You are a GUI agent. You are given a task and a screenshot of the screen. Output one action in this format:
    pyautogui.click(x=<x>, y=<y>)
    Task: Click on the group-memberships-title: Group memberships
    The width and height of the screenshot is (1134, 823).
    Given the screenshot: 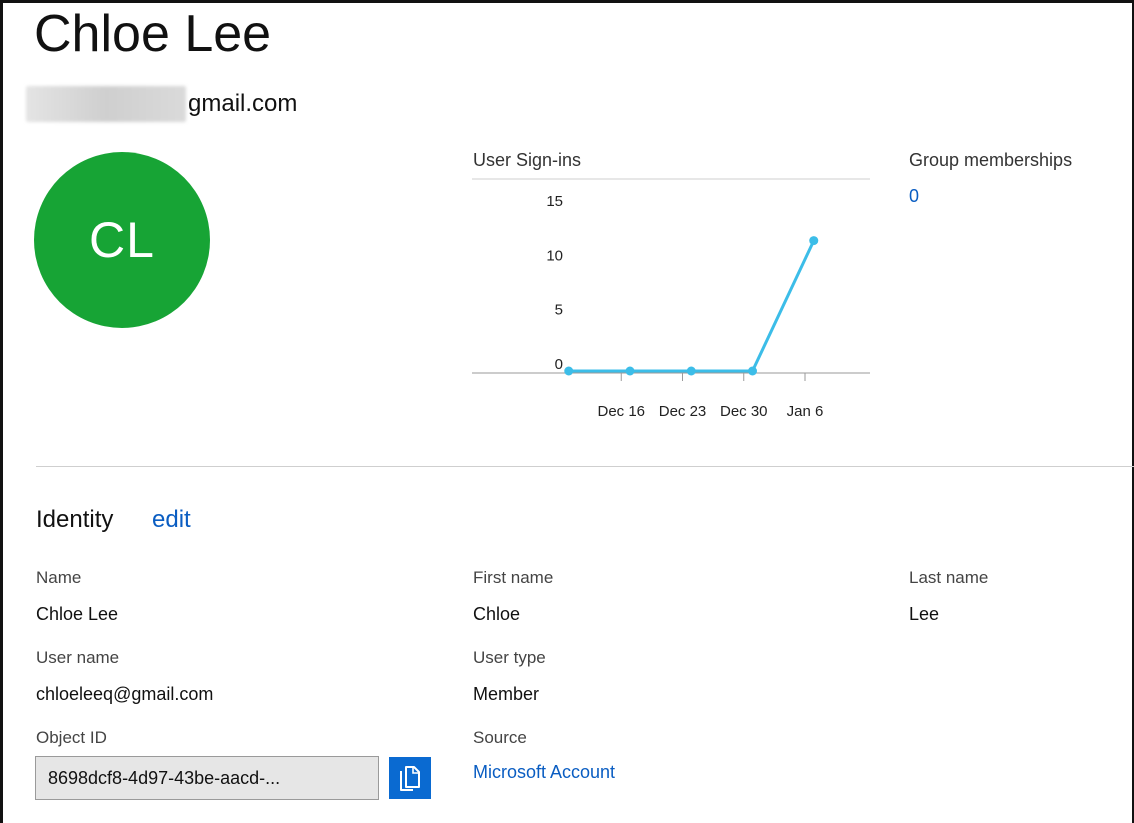 What is the action you would take?
    pyautogui.click(x=991, y=160)
    